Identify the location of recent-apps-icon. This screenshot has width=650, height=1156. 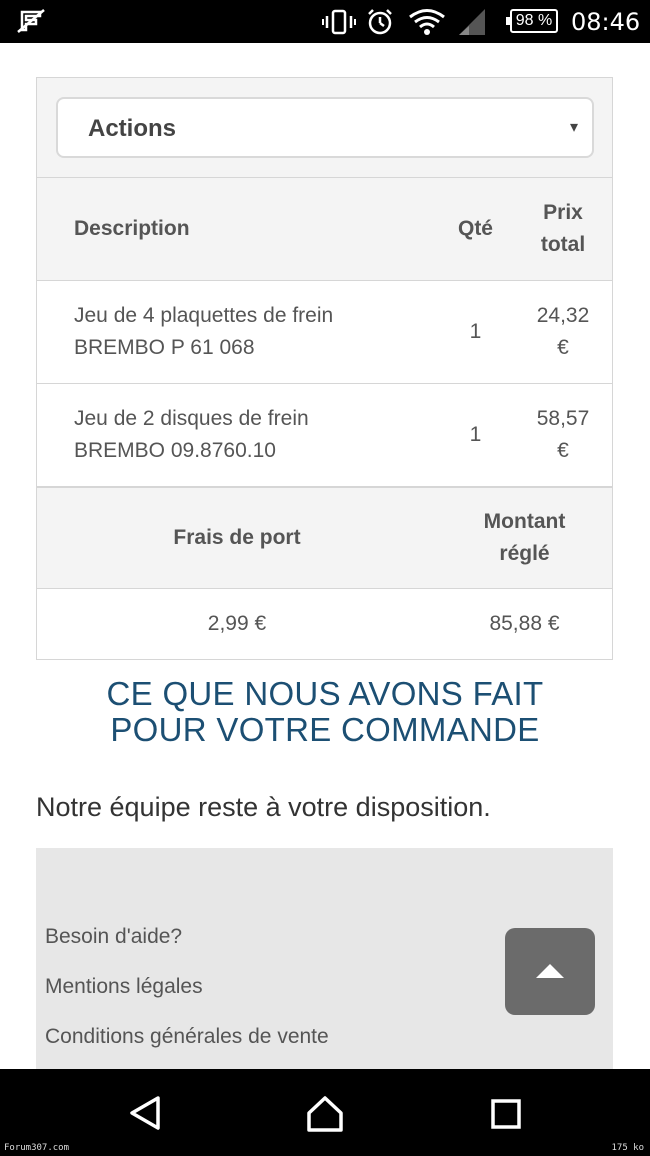
(506, 1114).